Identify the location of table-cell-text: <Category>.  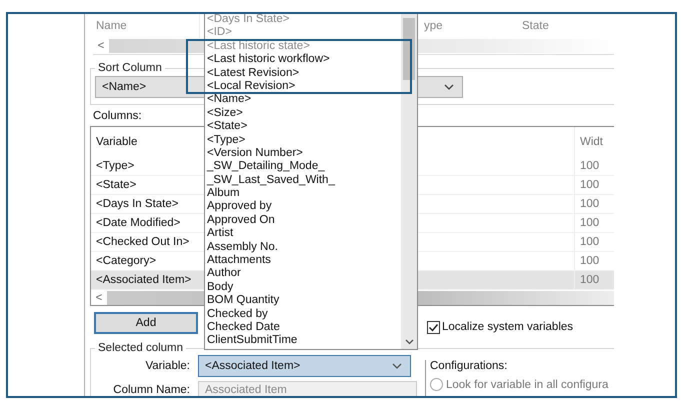
(125, 261).